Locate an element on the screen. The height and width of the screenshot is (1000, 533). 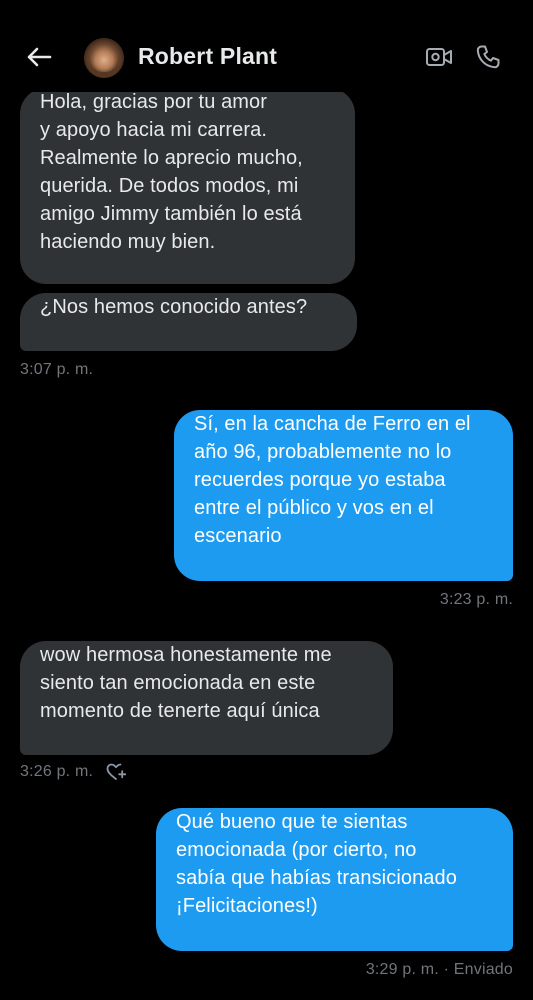
phone-icon is located at coordinates (488, 57).